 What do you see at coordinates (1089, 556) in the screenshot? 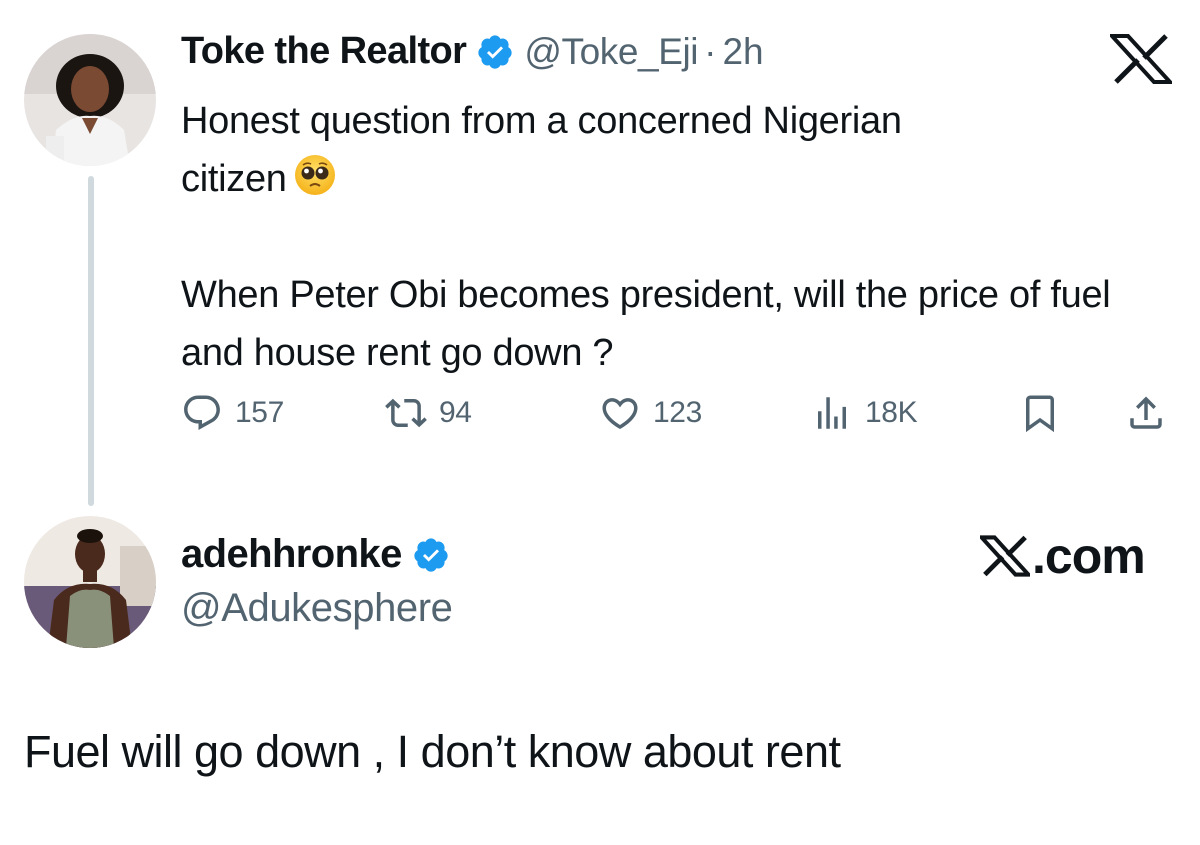
I see `x-com-text: .com` at bounding box center [1089, 556].